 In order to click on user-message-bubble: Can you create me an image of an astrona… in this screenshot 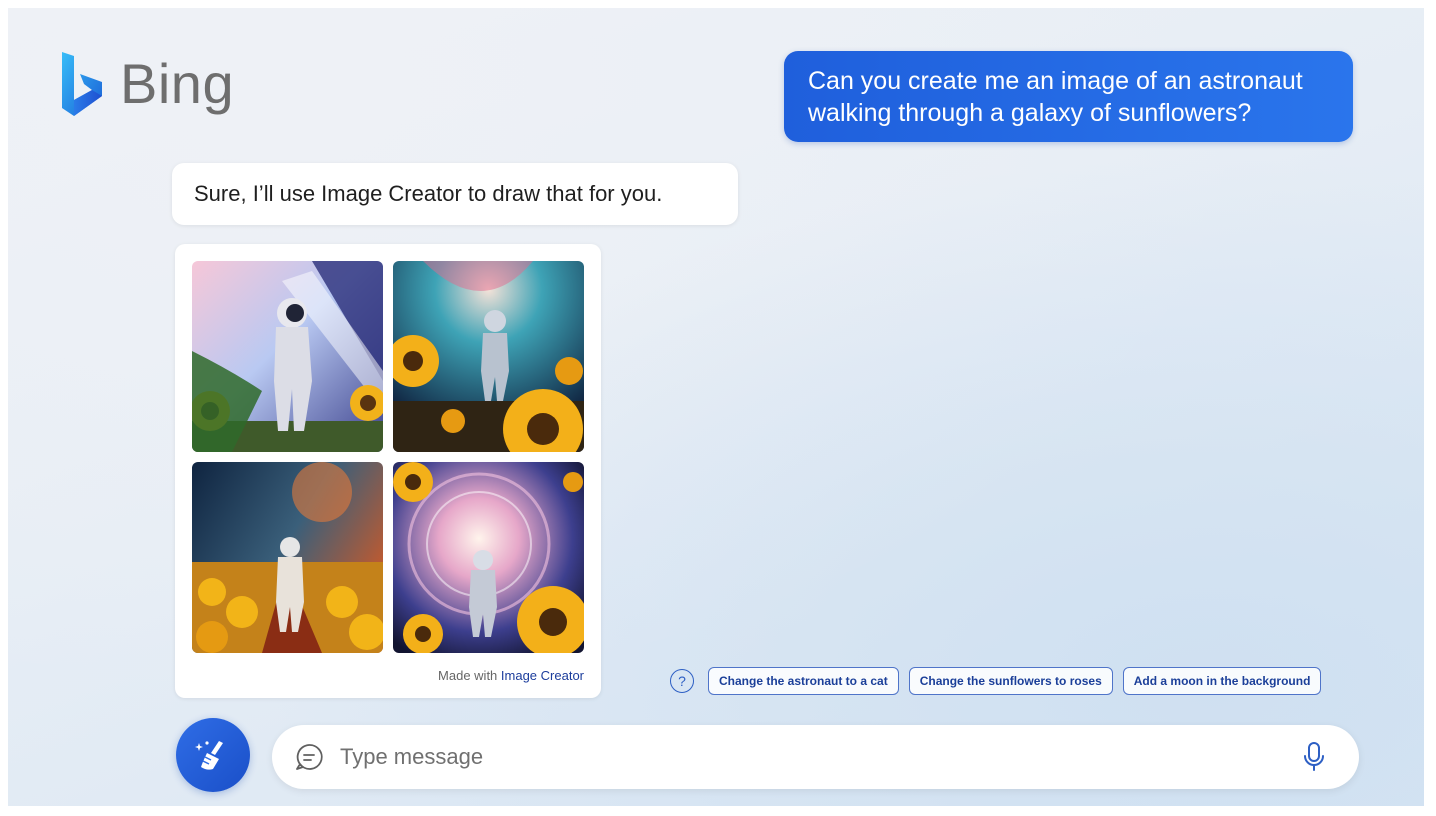, I will do `click(1068, 96)`.